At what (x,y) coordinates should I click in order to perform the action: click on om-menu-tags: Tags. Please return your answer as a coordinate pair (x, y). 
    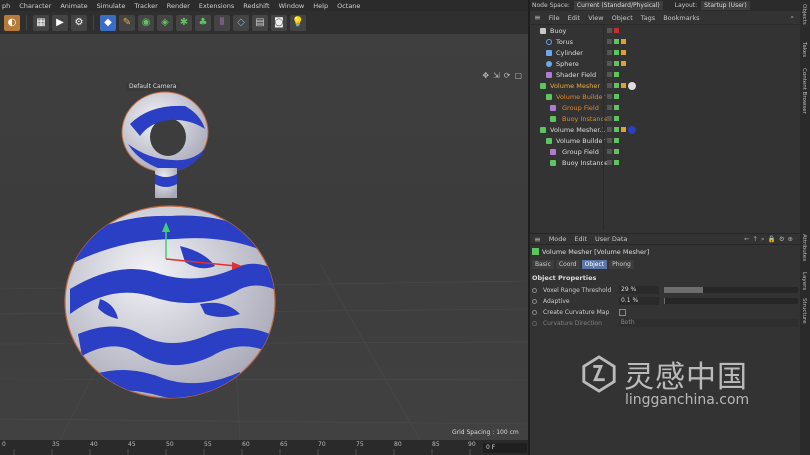
    Looking at the image, I should click on (648, 18).